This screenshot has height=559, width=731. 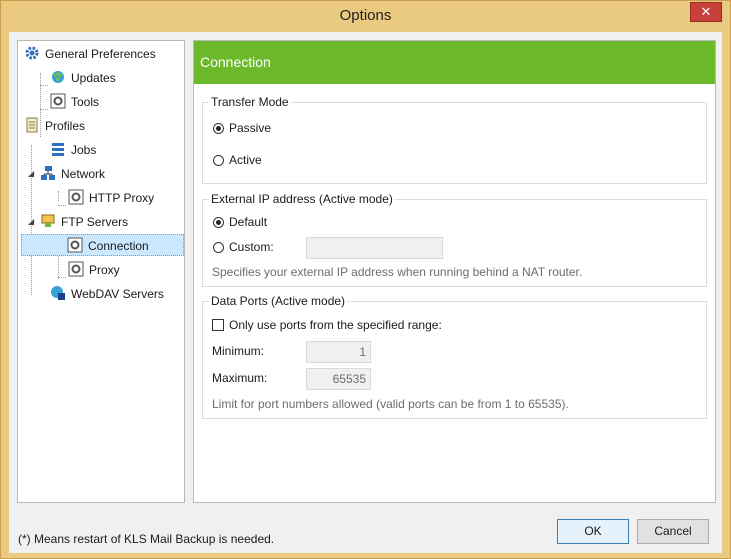 What do you see at coordinates (338, 379) in the screenshot?
I see `maximum-port-input: 65535` at bounding box center [338, 379].